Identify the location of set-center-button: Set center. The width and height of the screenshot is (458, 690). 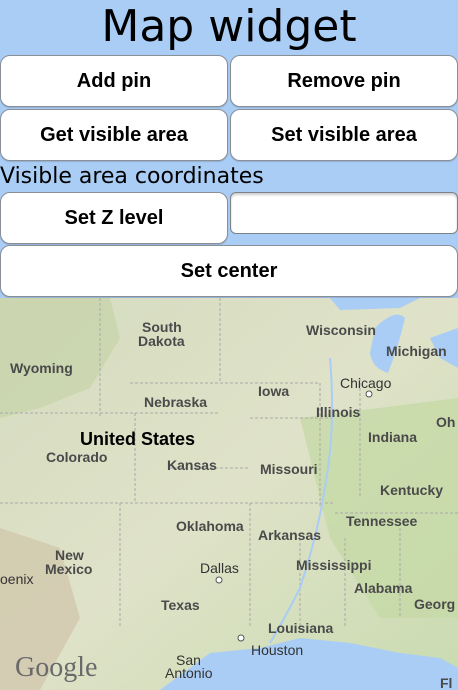
(229, 271).